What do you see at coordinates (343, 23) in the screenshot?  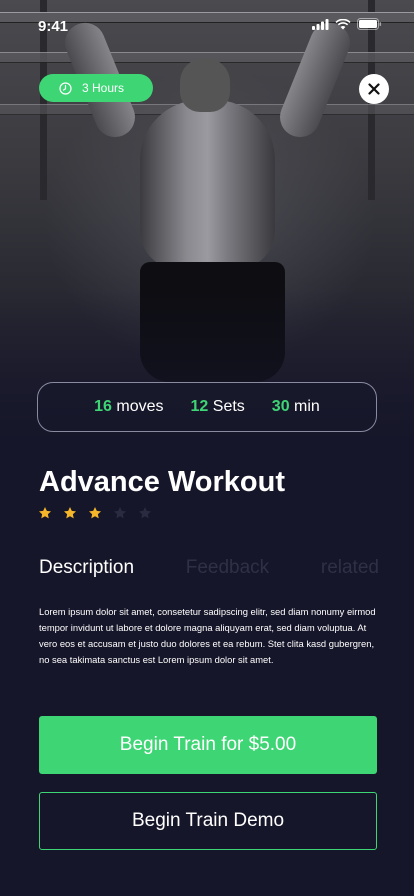 I see `wifi-icon` at bounding box center [343, 23].